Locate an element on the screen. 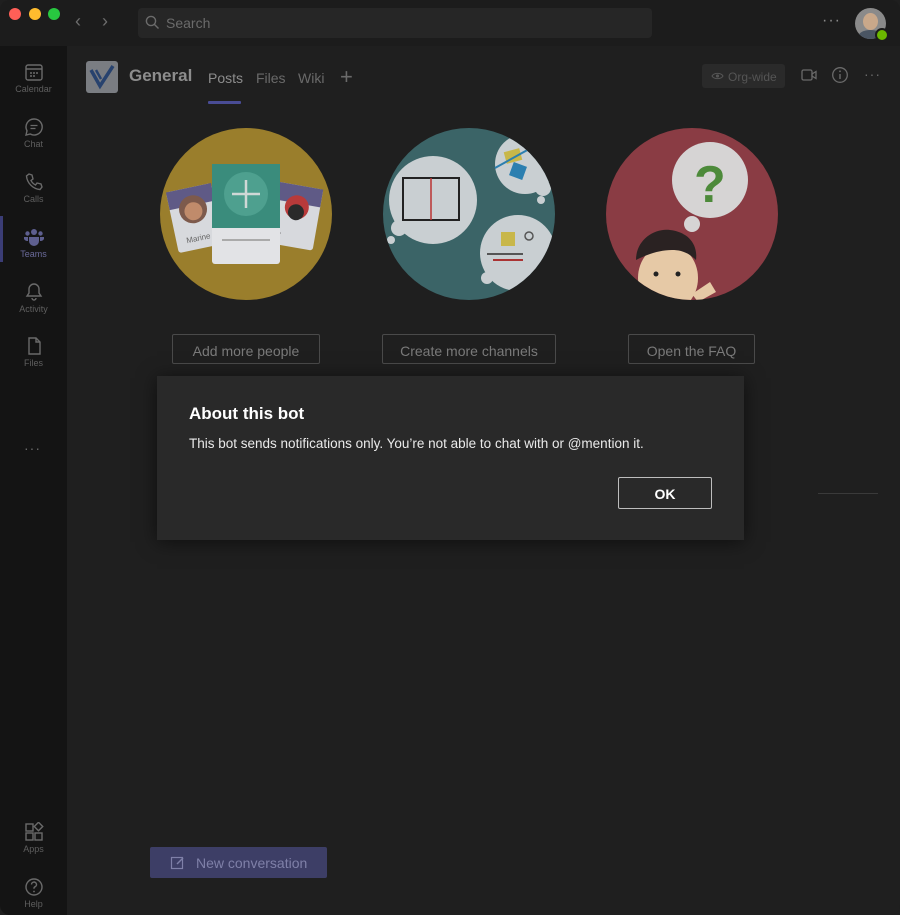 This screenshot has width=900, height=915. divider is located at coordinates (848, 493).